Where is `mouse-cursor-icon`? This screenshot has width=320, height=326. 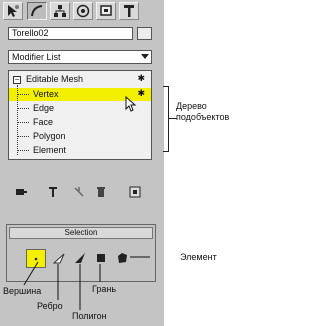
mouse-cursor-icon is located at coordinates (131, 104).